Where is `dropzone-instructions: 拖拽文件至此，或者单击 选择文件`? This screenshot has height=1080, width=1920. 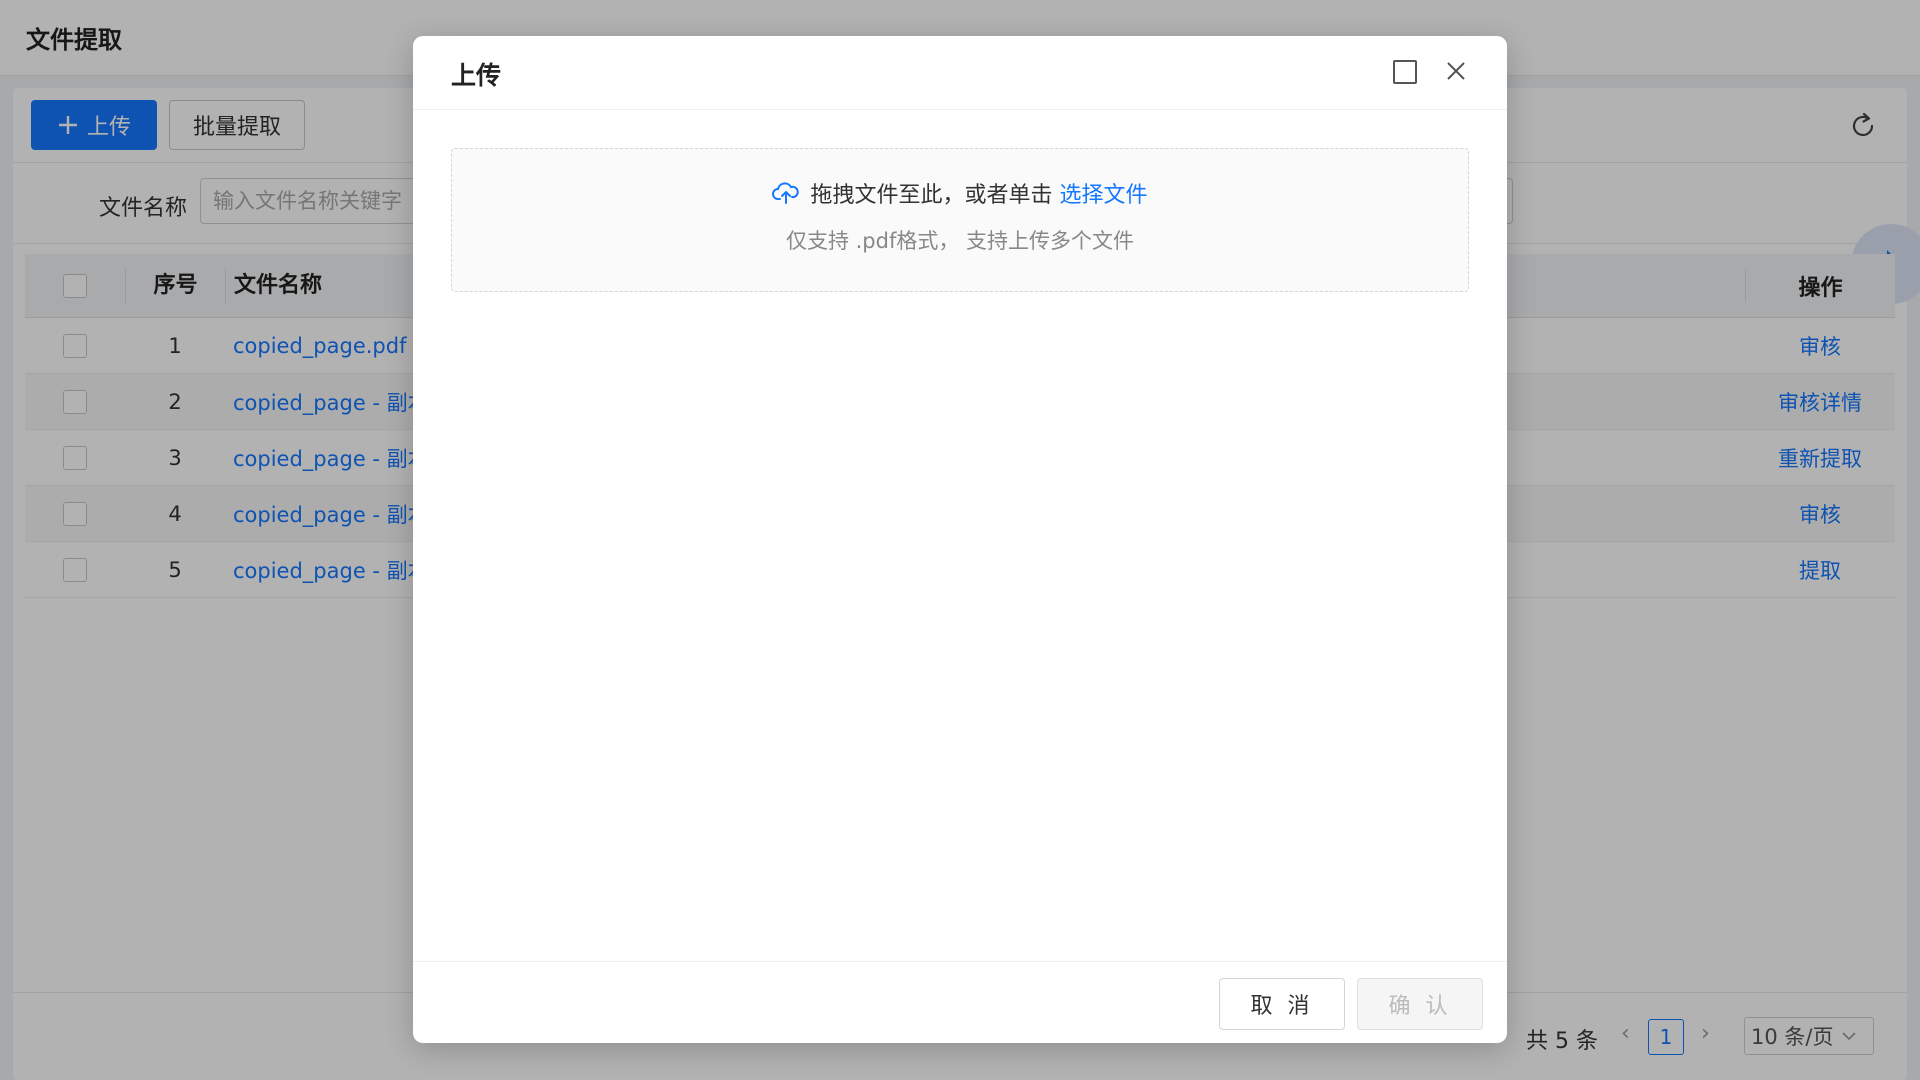
dropzone-instructions: 拖拽文件至此，或者单击 选择文件 is located at coordinates (960, 193).